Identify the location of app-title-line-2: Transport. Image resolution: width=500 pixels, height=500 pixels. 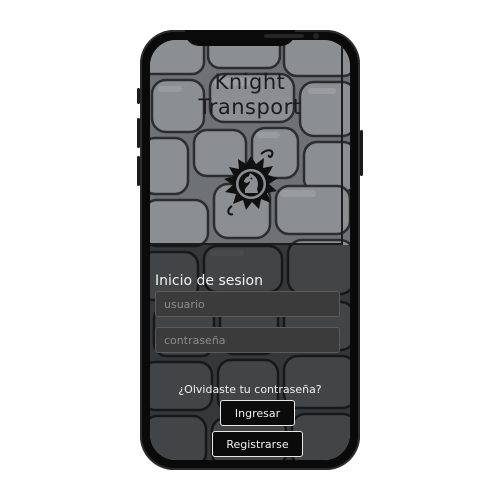
(250, 107).